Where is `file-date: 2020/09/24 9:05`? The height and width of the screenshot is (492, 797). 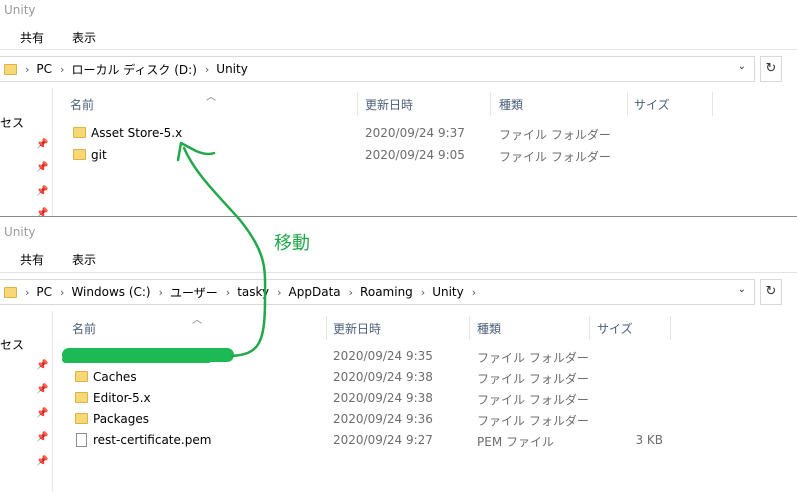
file-date: 2020/09/24 9:05 is located at coordinates (415, 155).